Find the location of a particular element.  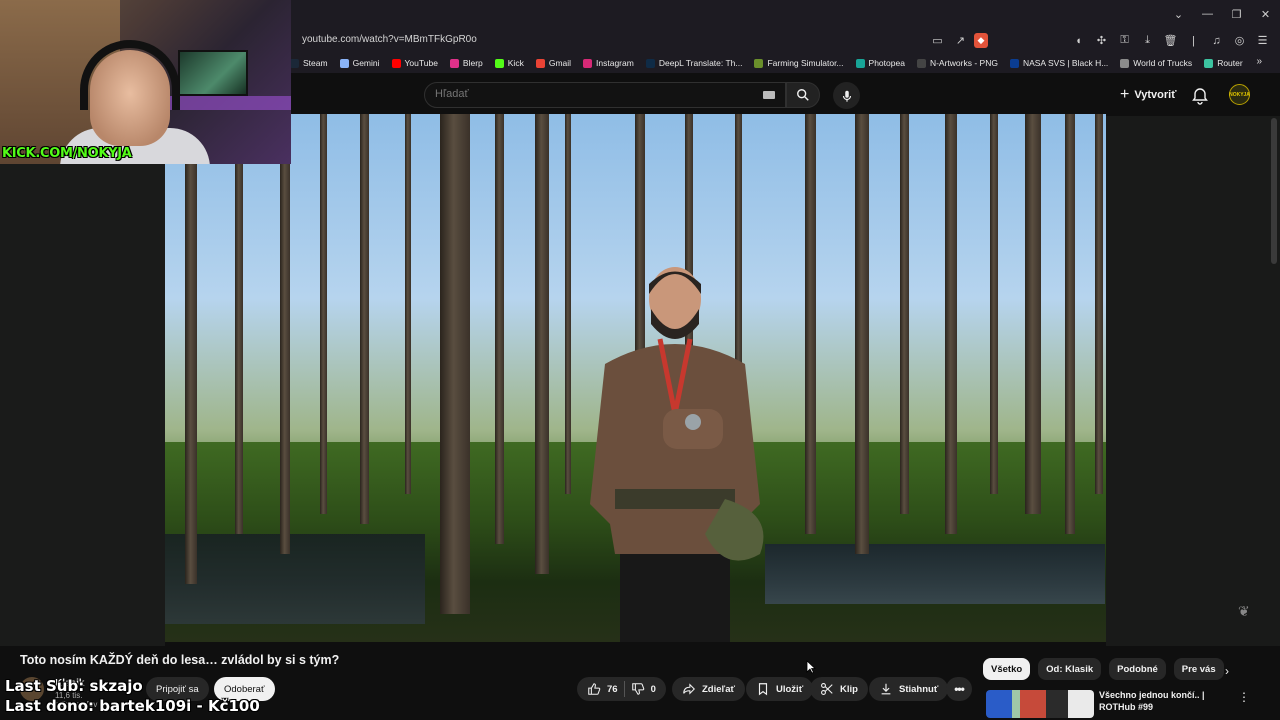

bookmark-item: Blerp is located at coordinates (466, 63).